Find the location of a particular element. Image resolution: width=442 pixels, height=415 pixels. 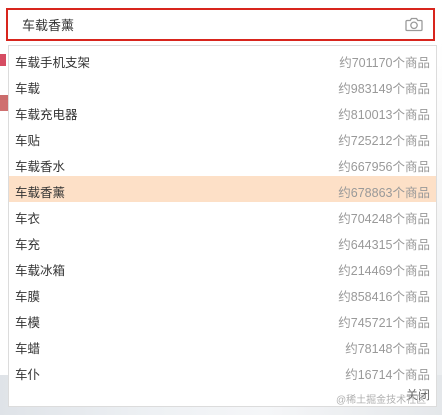

suggestion-term: 车衣 is located at coordinates (28, 219).